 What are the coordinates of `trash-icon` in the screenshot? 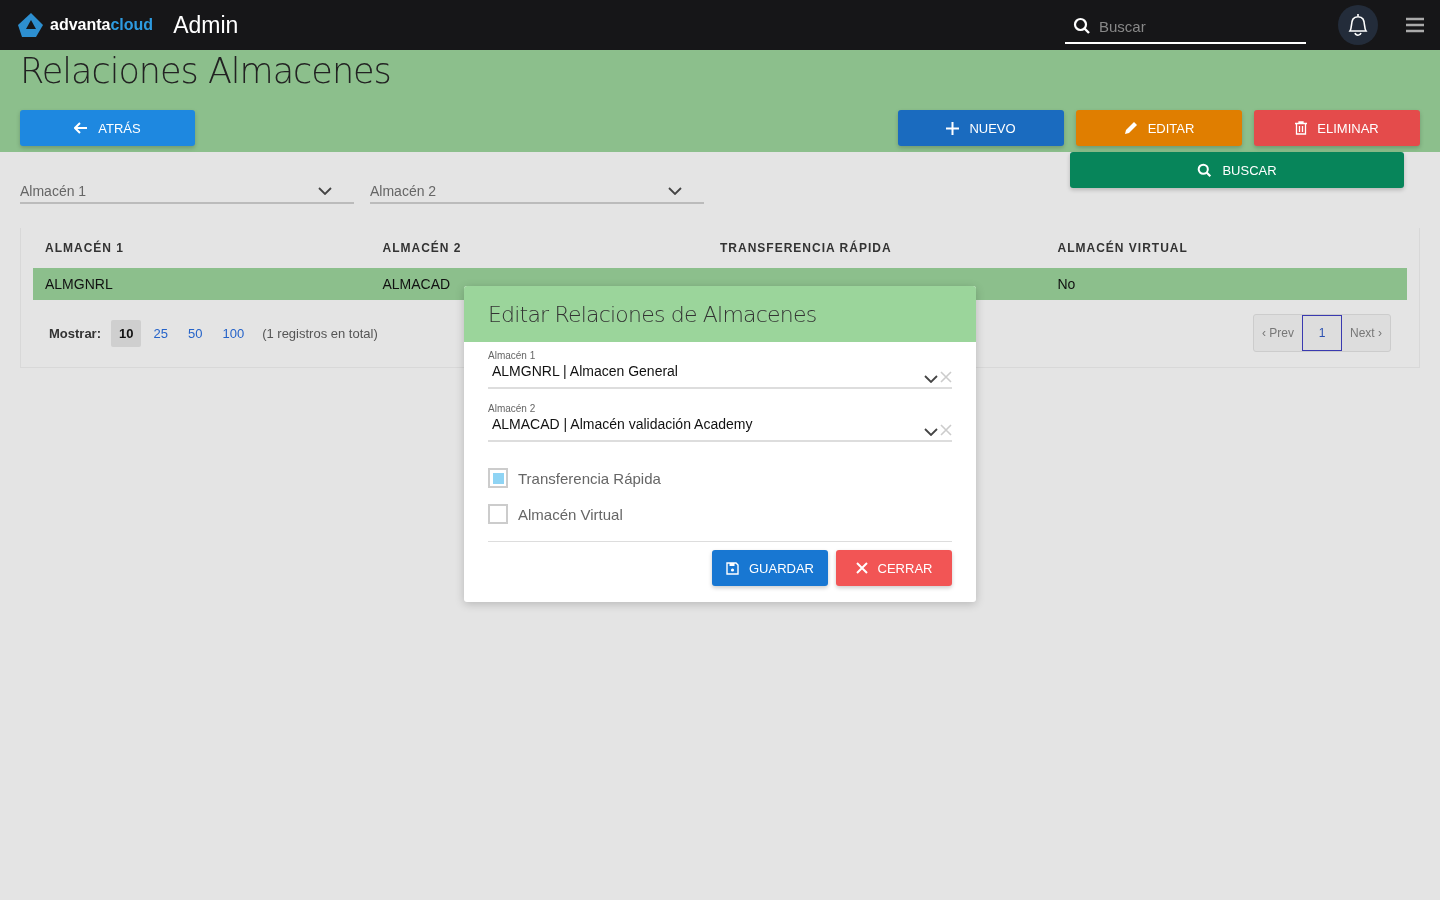 It's located at (1301, 128).